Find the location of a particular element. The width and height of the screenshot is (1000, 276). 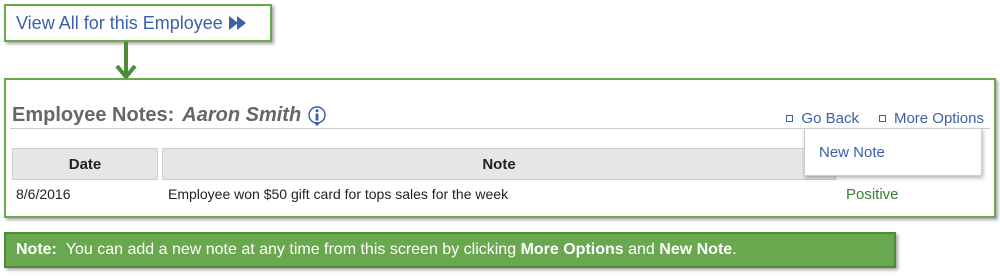

more-options-link: More Options is located at coordinates (931, 118).